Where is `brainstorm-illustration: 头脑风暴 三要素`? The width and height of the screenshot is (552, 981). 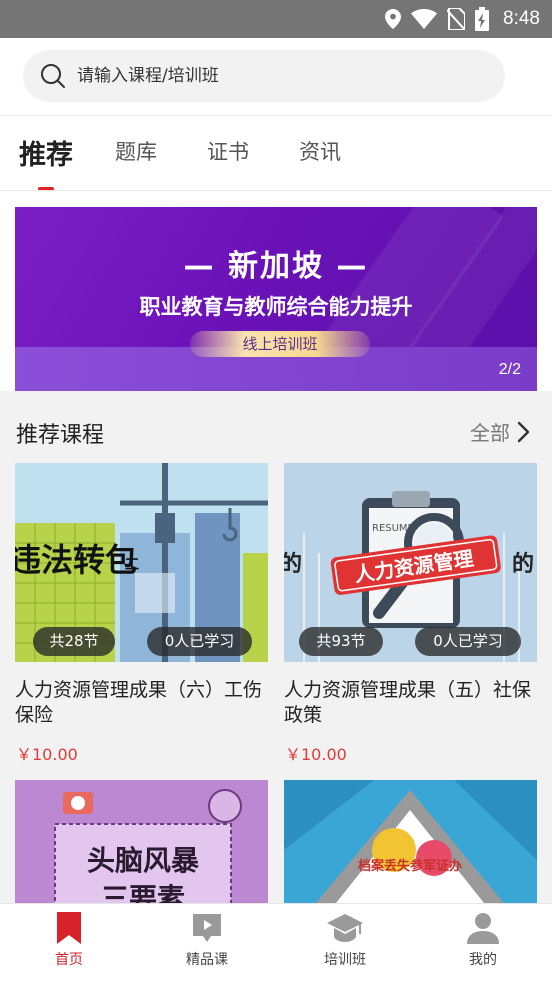 brainstorm-illustration: 头脑风暴 三要素 is located at coordinates (141, 841).